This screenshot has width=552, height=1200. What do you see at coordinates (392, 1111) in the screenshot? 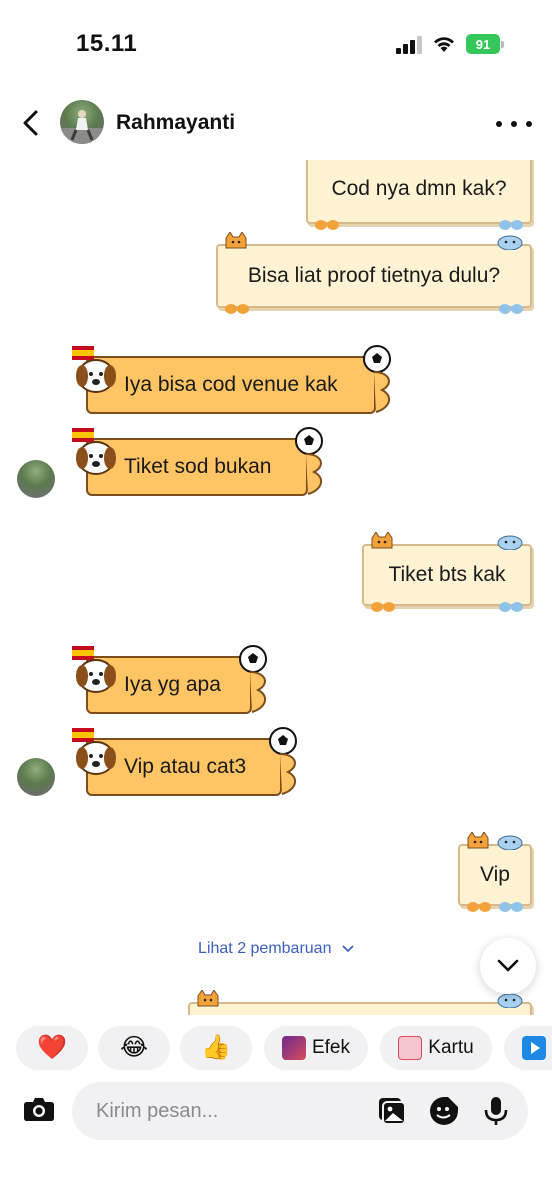
I see `gallery-icon` at bounding box center [392, 1111].